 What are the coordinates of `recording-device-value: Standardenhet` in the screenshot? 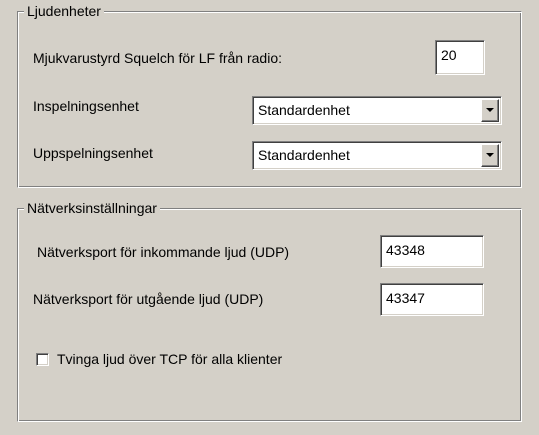 It's located at (304, 110).